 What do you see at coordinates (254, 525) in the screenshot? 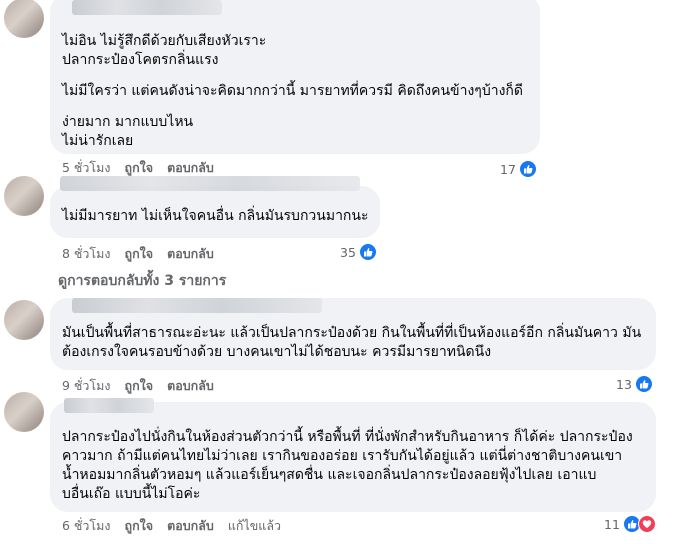
I see `edited-label: แก้ไขแล้ว` at bounding box center [254, 525].